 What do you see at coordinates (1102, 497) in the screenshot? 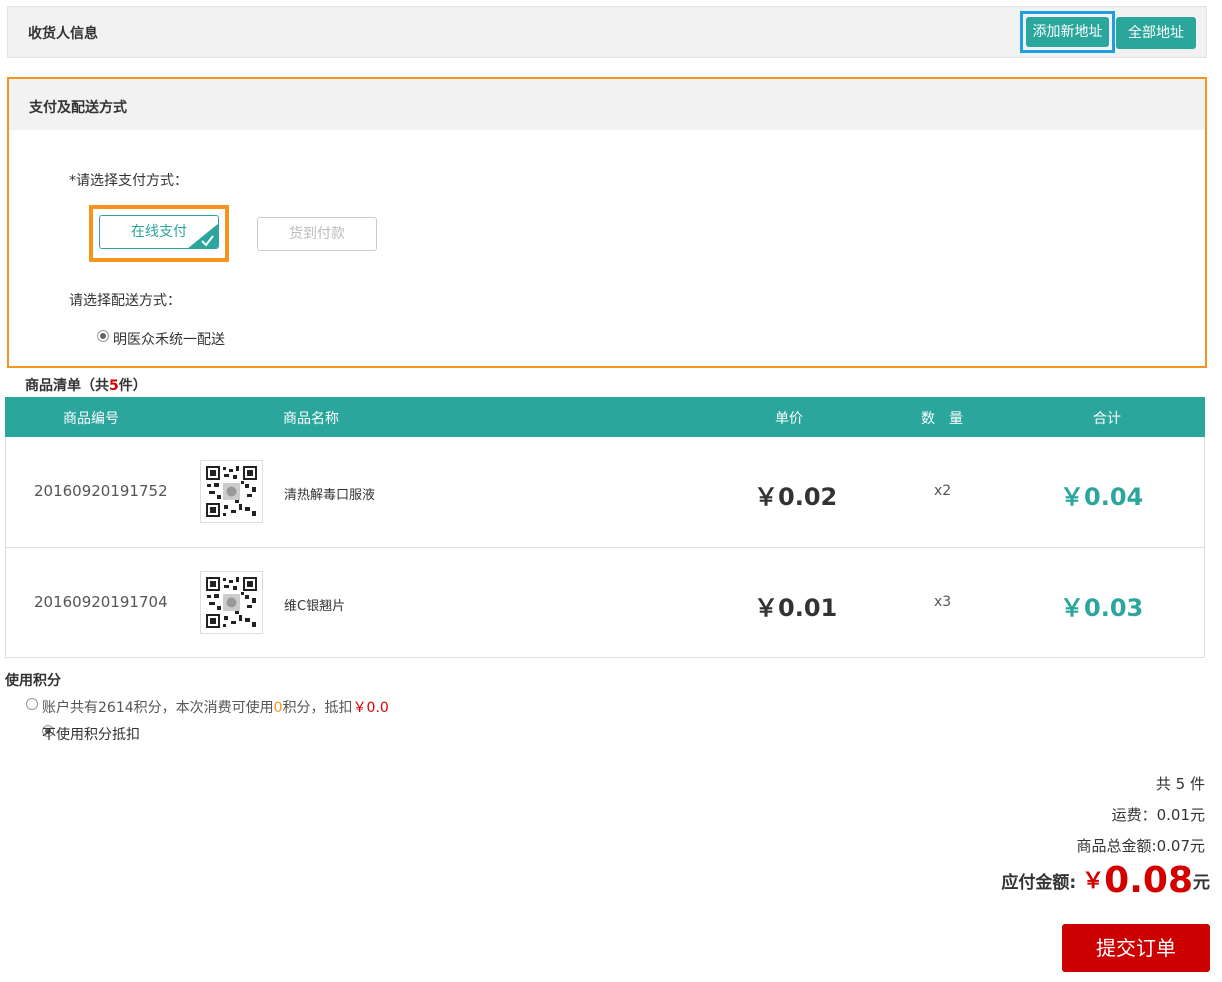
I see `row-total: ￥0.04` at bounding box center [1102, 497].